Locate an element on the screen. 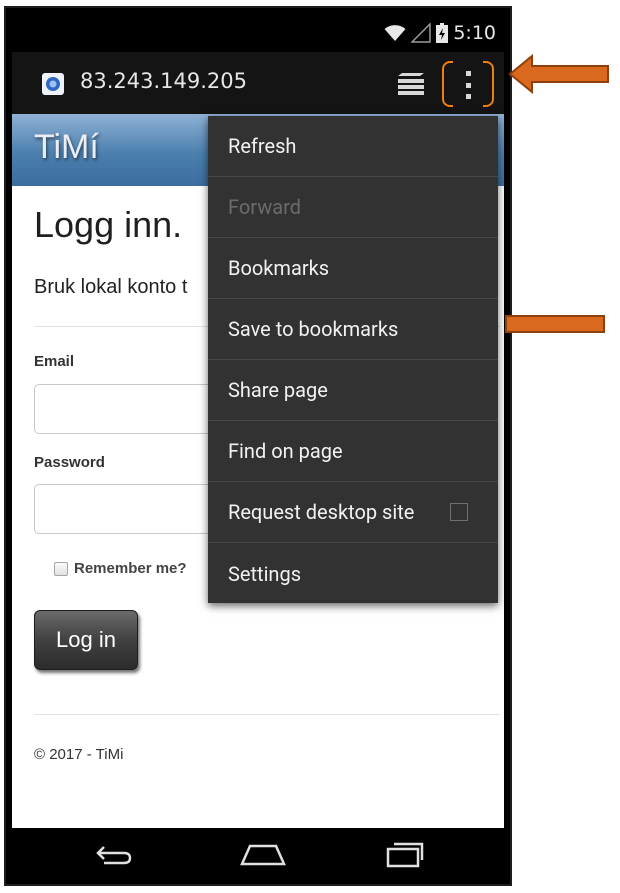 The image size is (620, 893). remember-me-checkbox is located at coordinates (61, 568).